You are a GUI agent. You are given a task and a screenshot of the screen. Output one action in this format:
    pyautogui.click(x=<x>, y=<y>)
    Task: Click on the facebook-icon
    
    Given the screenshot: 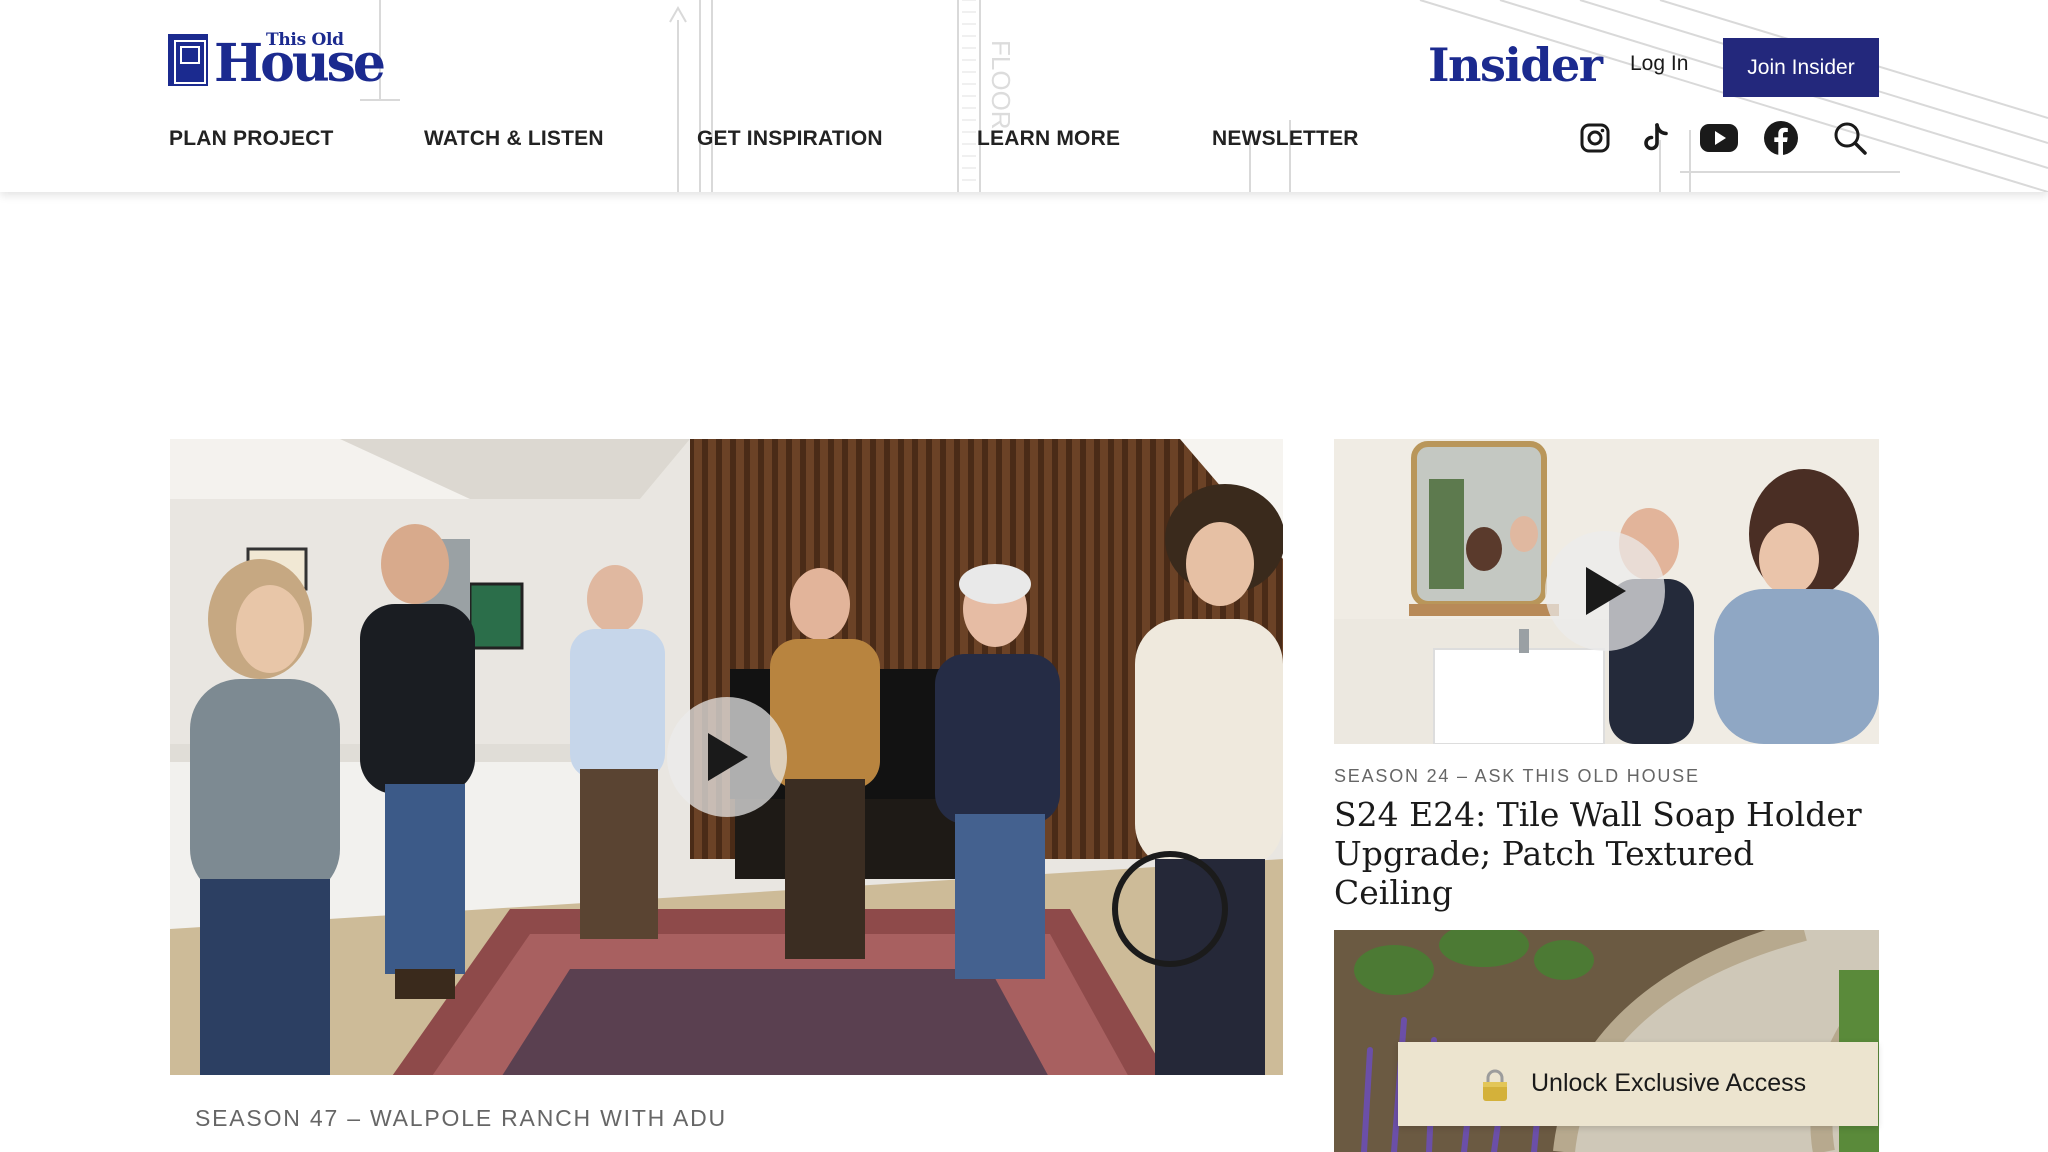 What is the action you would take?
    pyautogui.click(x=1781, y=138)
    